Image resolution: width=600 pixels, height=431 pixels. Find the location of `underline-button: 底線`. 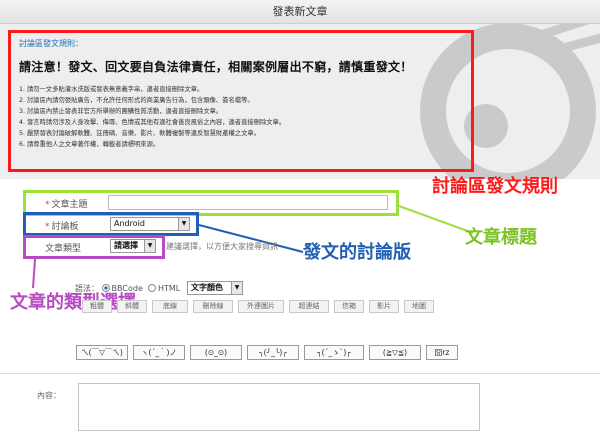

underline-button: 底線 is located at coordinates (170, 306).